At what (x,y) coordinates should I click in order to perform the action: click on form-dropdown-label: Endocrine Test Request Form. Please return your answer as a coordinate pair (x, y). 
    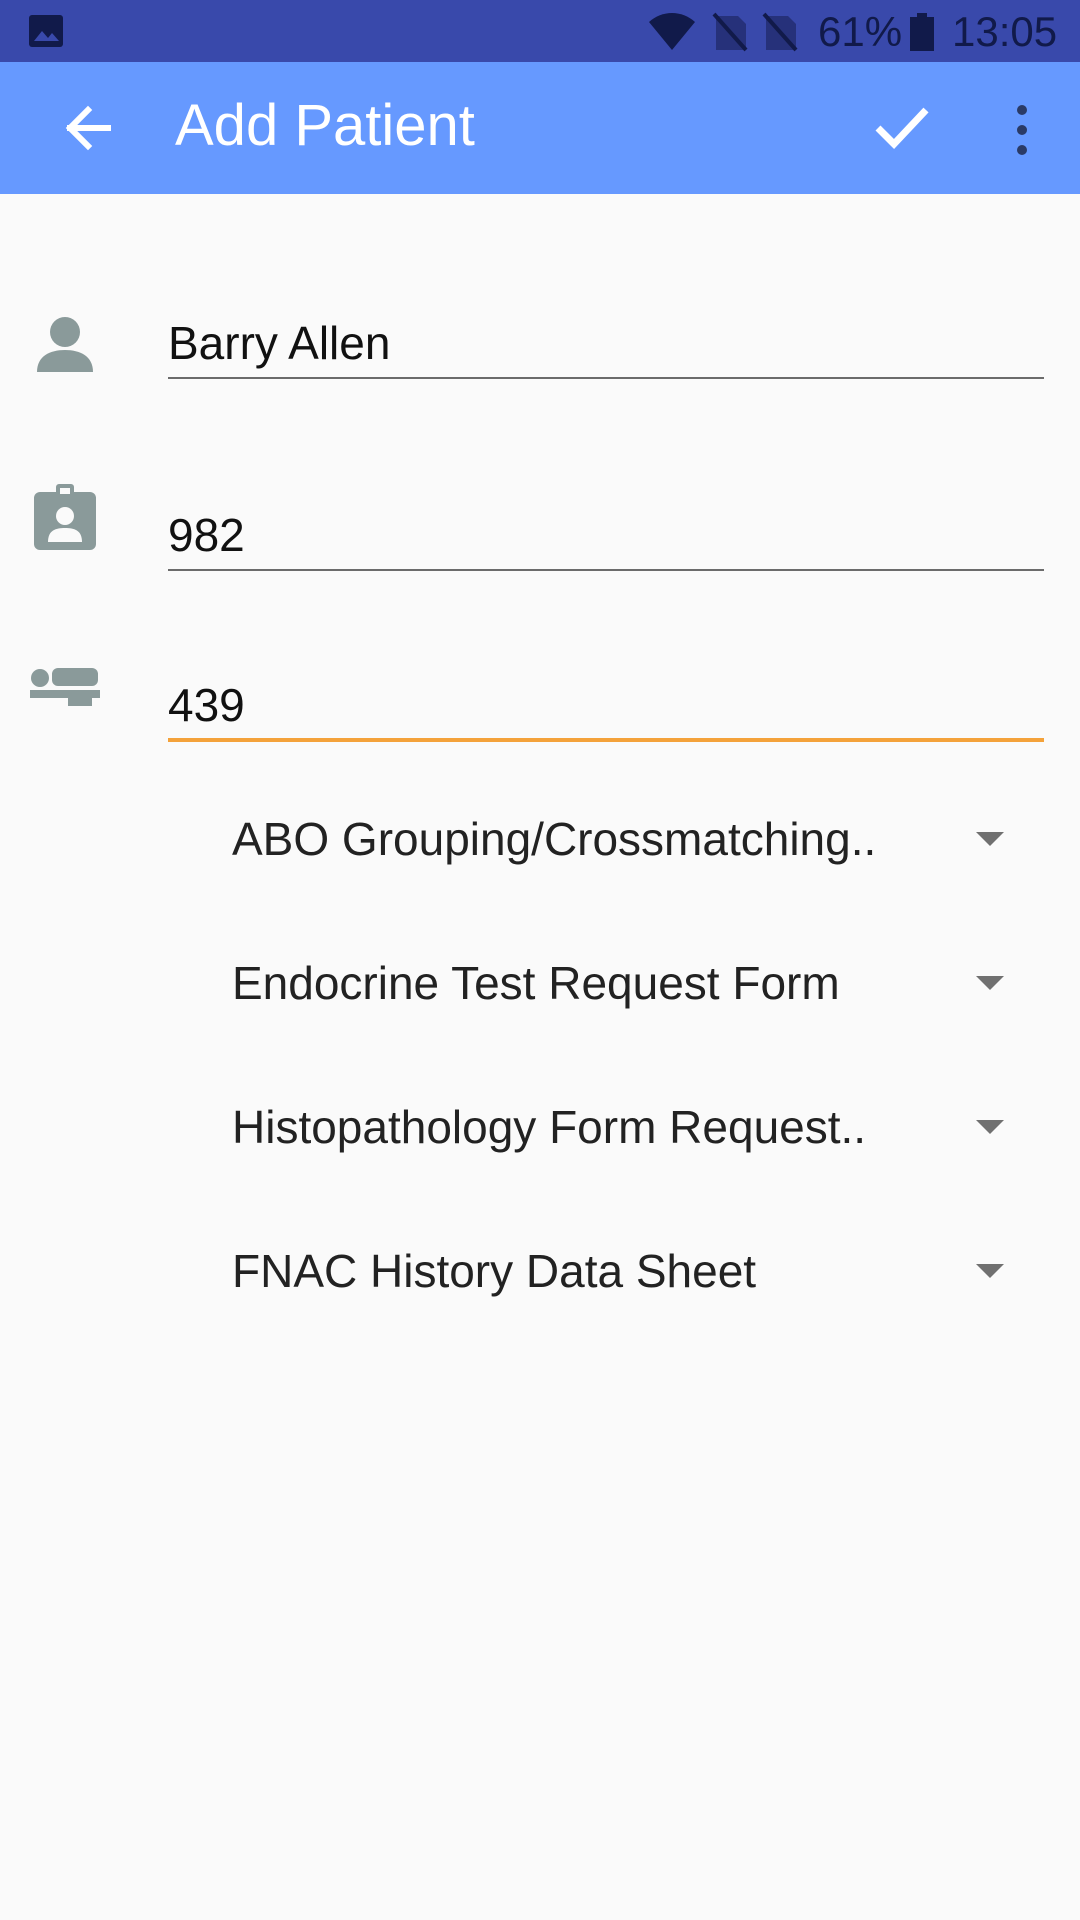
    Looking at the image, I should click on (536, 983).